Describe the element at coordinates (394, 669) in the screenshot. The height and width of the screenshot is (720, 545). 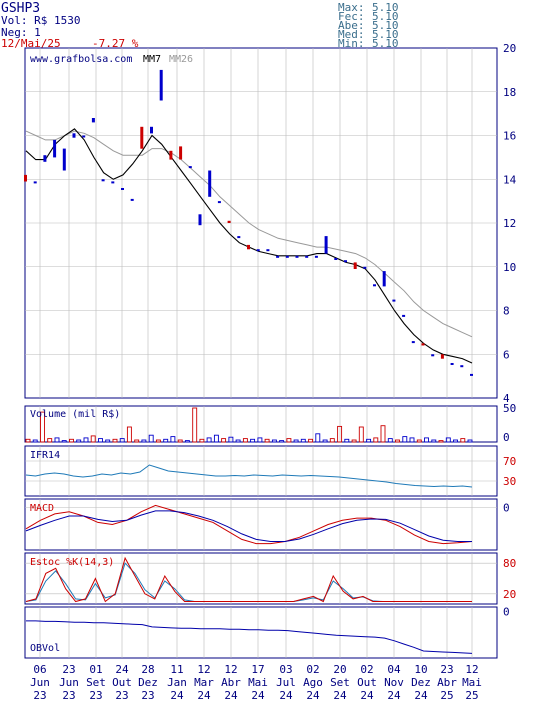
I see `x-tick-day-13: 04` at that location.